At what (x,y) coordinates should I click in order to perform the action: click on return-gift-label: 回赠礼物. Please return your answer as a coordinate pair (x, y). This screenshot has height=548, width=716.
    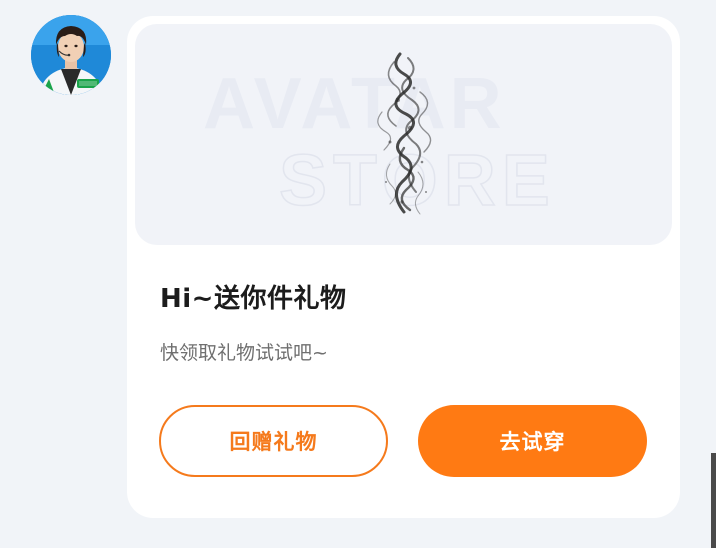
    Looking at the image, I should click on (273, 442).